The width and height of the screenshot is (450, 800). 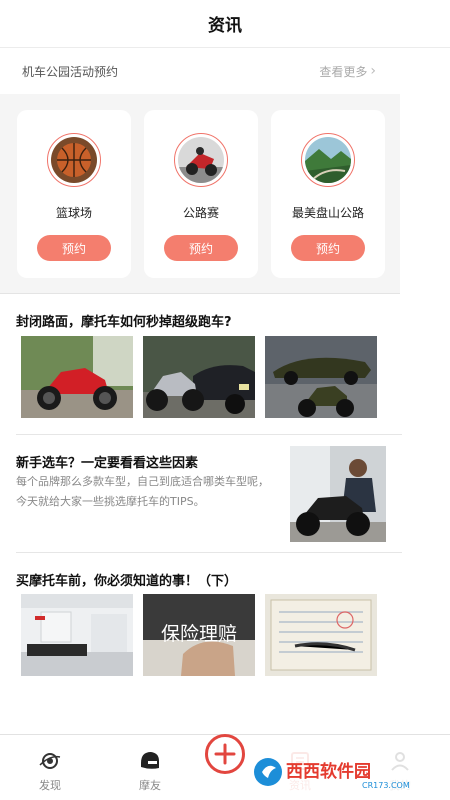 I want to click on article-image-insurance-claim: 保险理赔, so click(x=199, y=635).